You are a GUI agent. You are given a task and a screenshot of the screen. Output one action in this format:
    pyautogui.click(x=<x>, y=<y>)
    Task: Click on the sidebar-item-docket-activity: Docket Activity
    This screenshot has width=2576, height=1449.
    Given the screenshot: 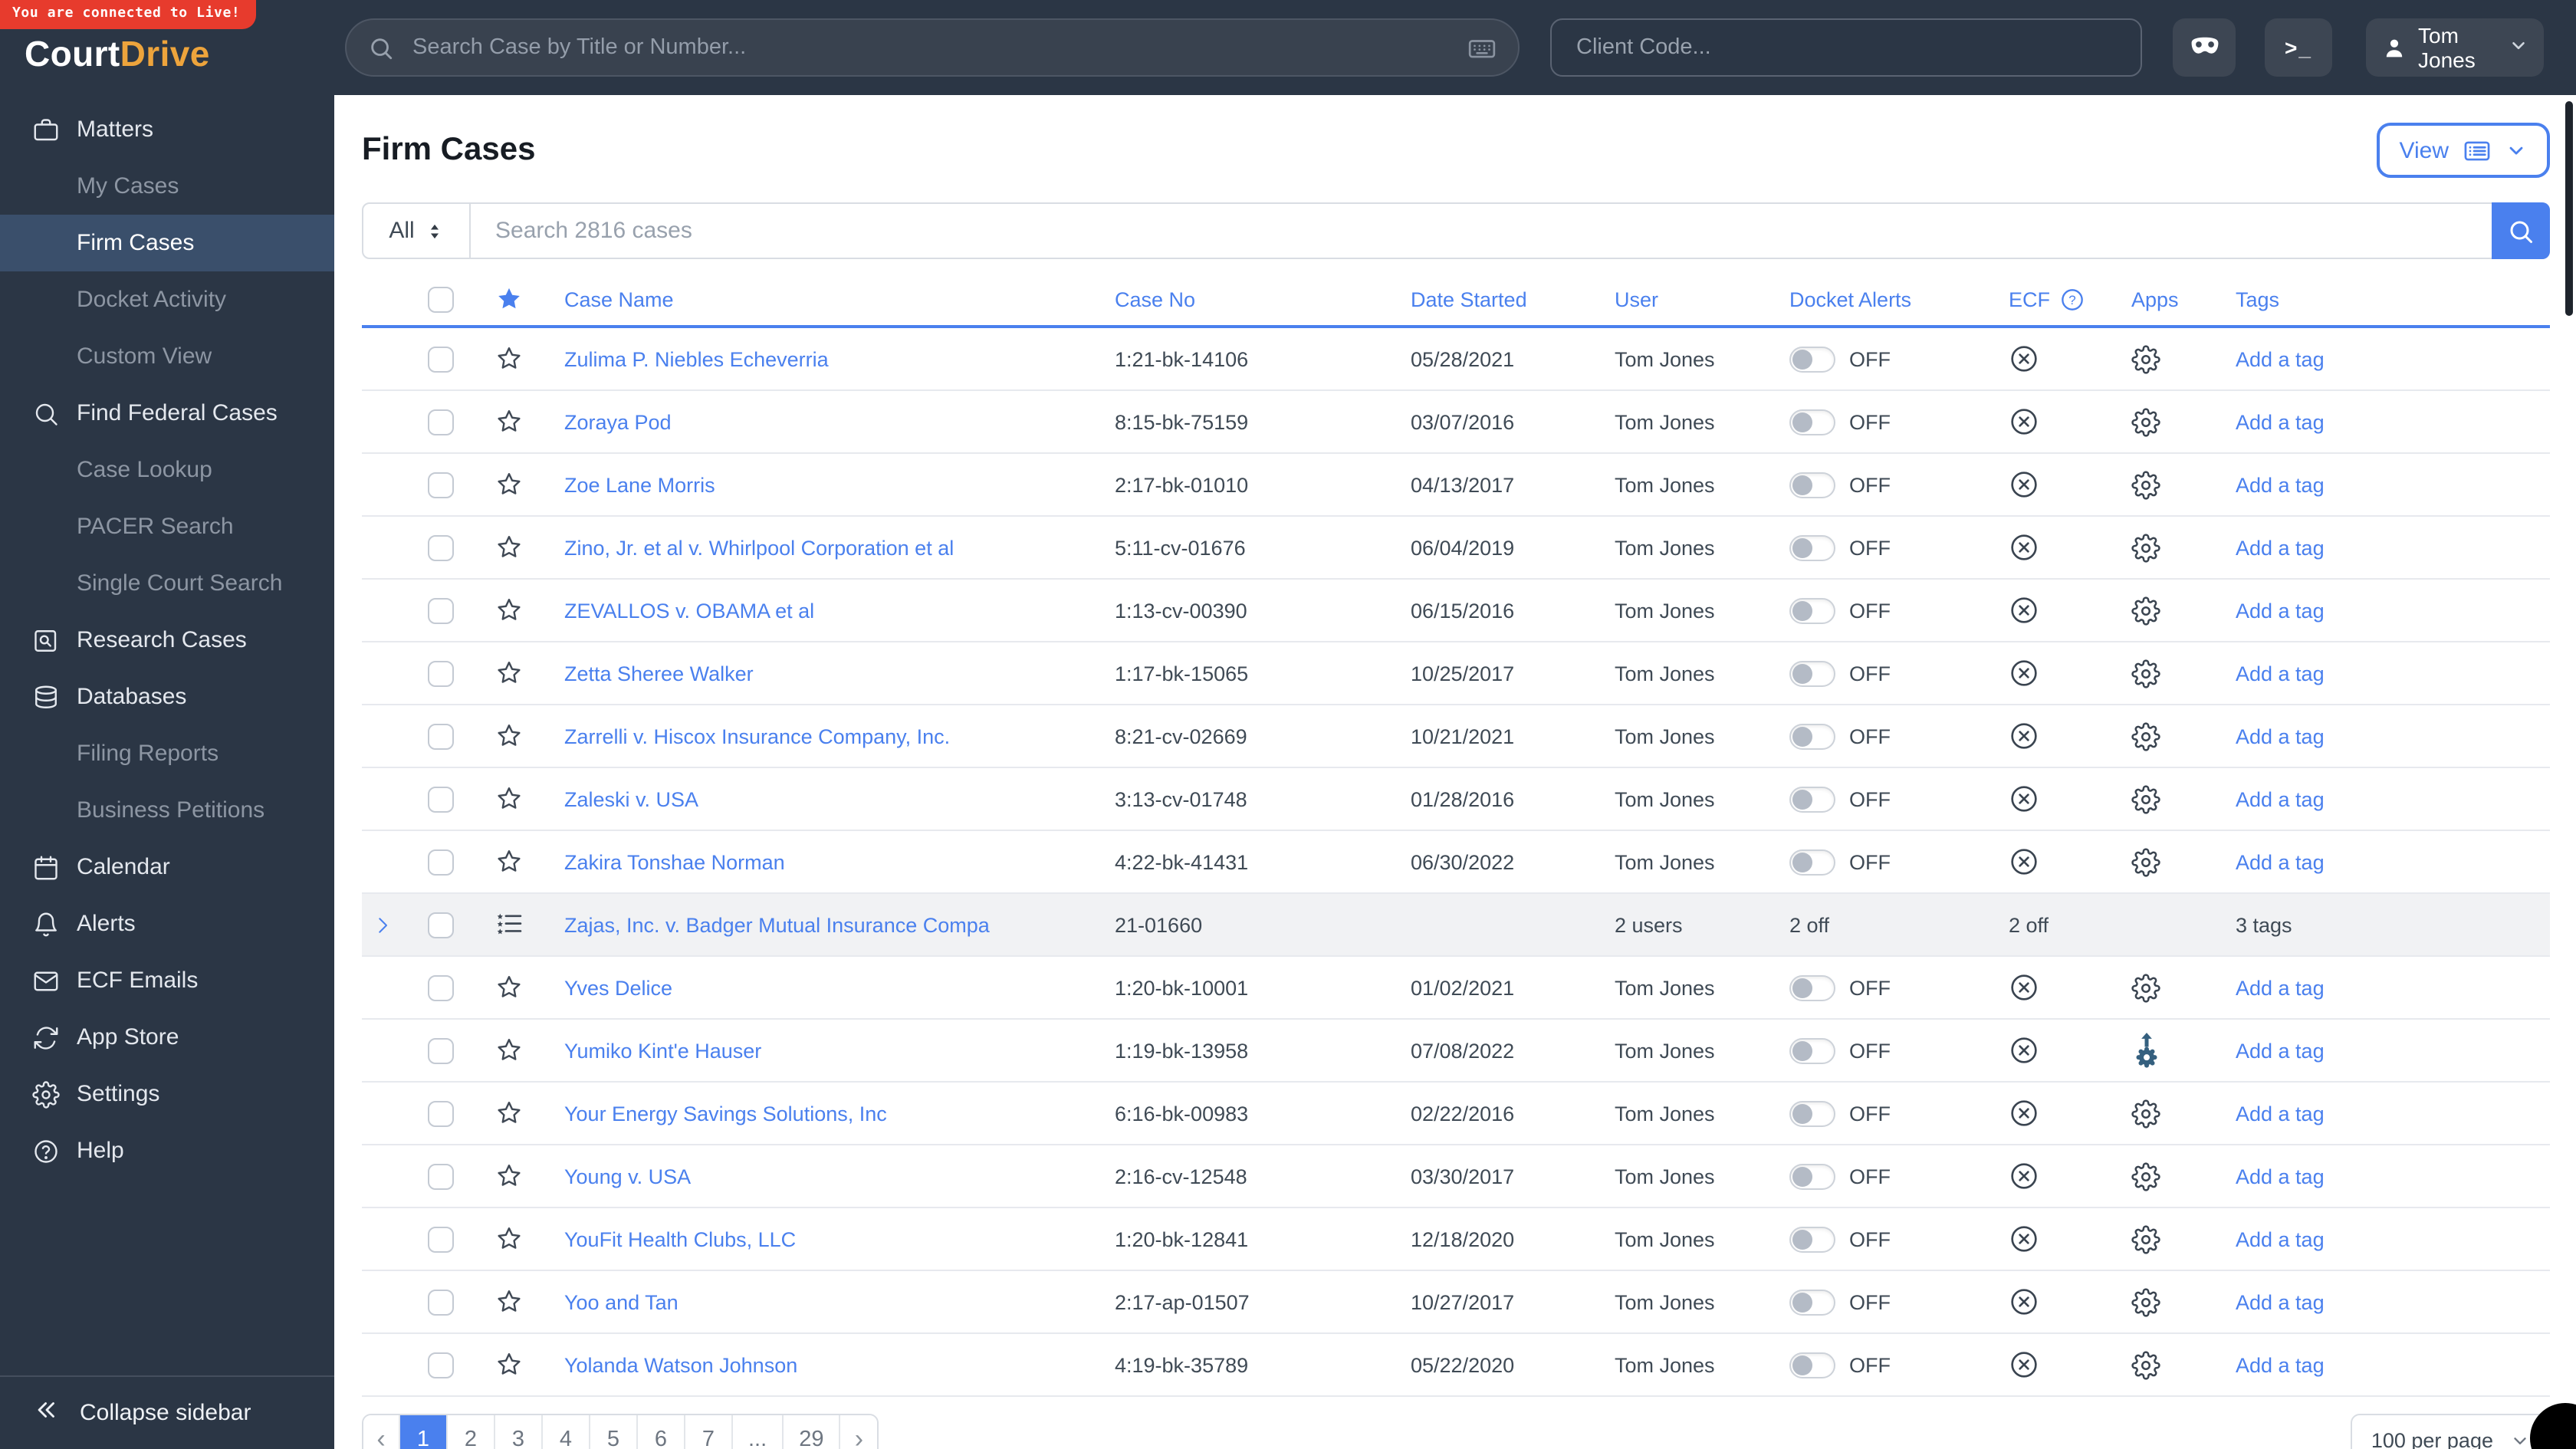 What is the action you would take?
    pyautogui.click(x=167, y=300)
    